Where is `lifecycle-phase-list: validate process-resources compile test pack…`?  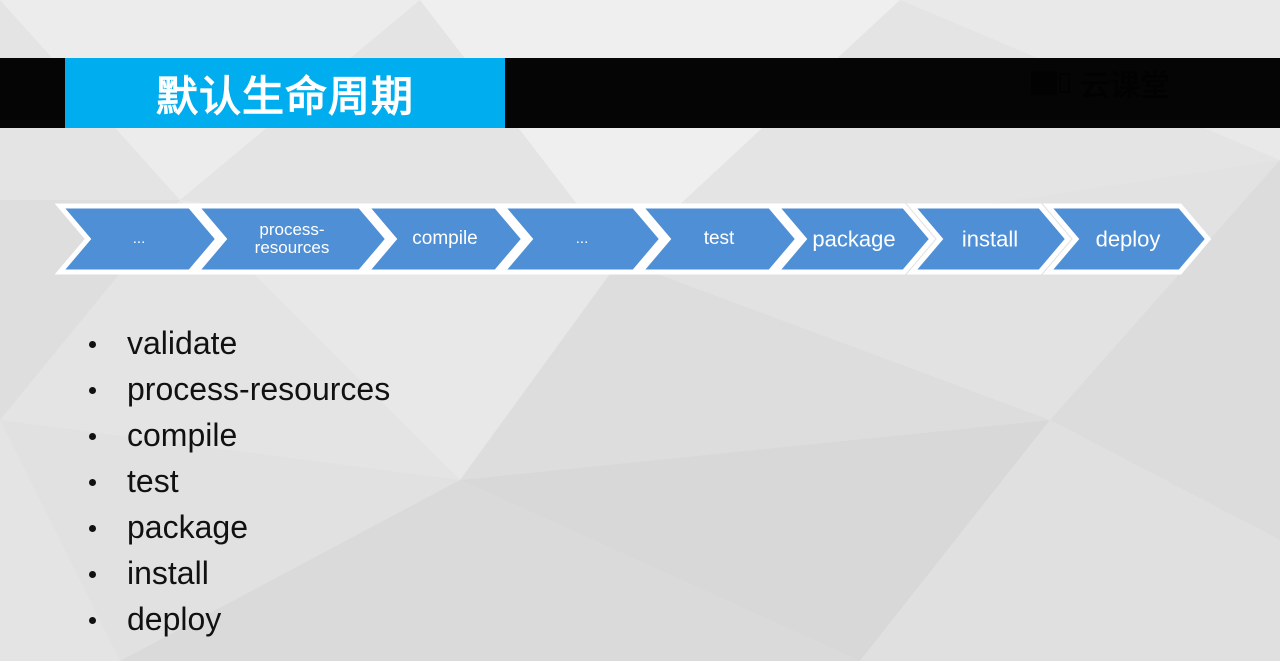 lifecycle-phase-list: validate process-resources compile test pack… is located at coordinates (237, 481).